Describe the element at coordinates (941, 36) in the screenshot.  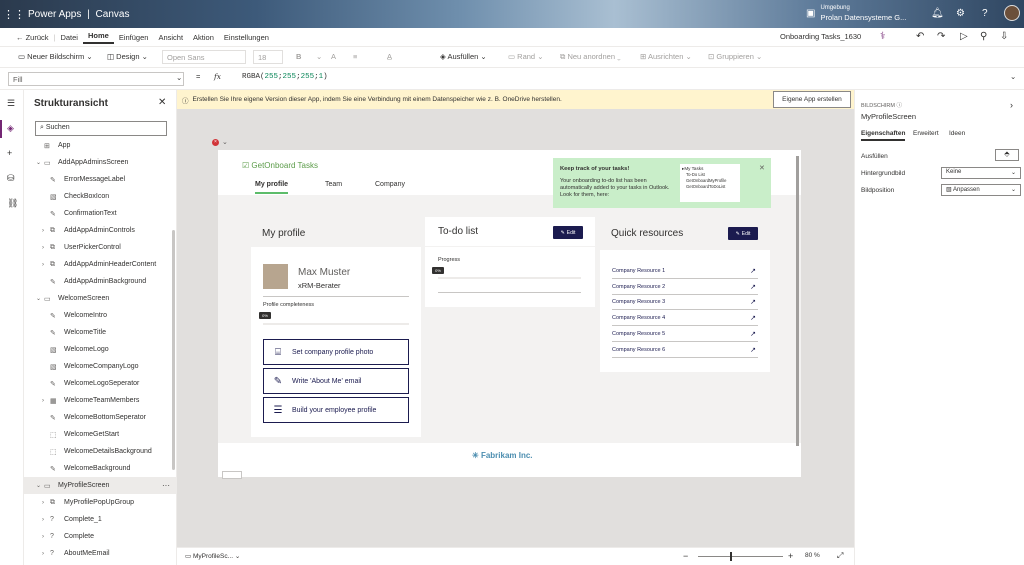
I see `redo-icon: ↷` at that location.